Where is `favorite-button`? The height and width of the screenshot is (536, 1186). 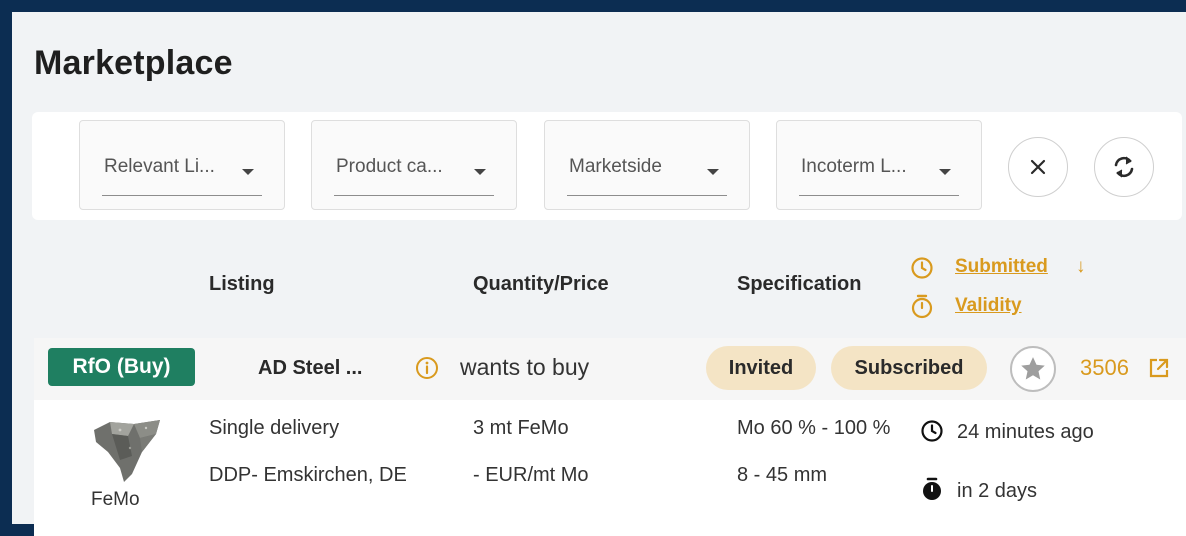
favorite-button is located at coordinates (1033, 369).